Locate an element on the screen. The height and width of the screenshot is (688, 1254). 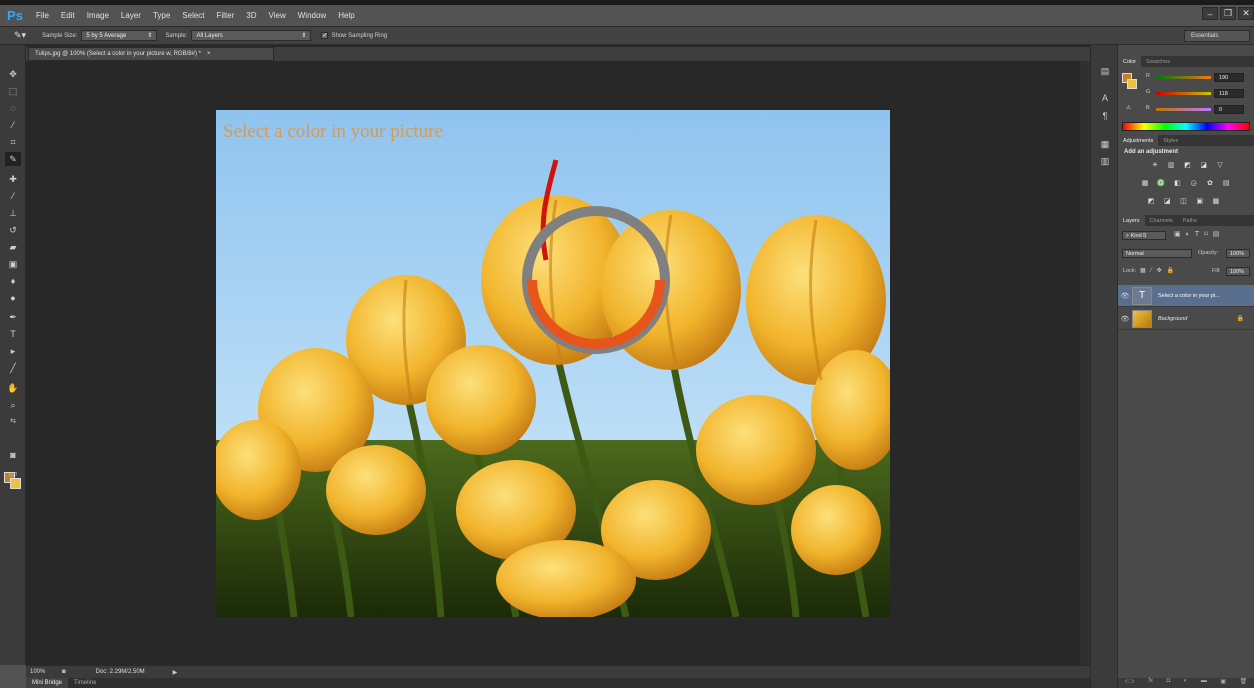
menu-help: Help is located at coordinates (346, 15).